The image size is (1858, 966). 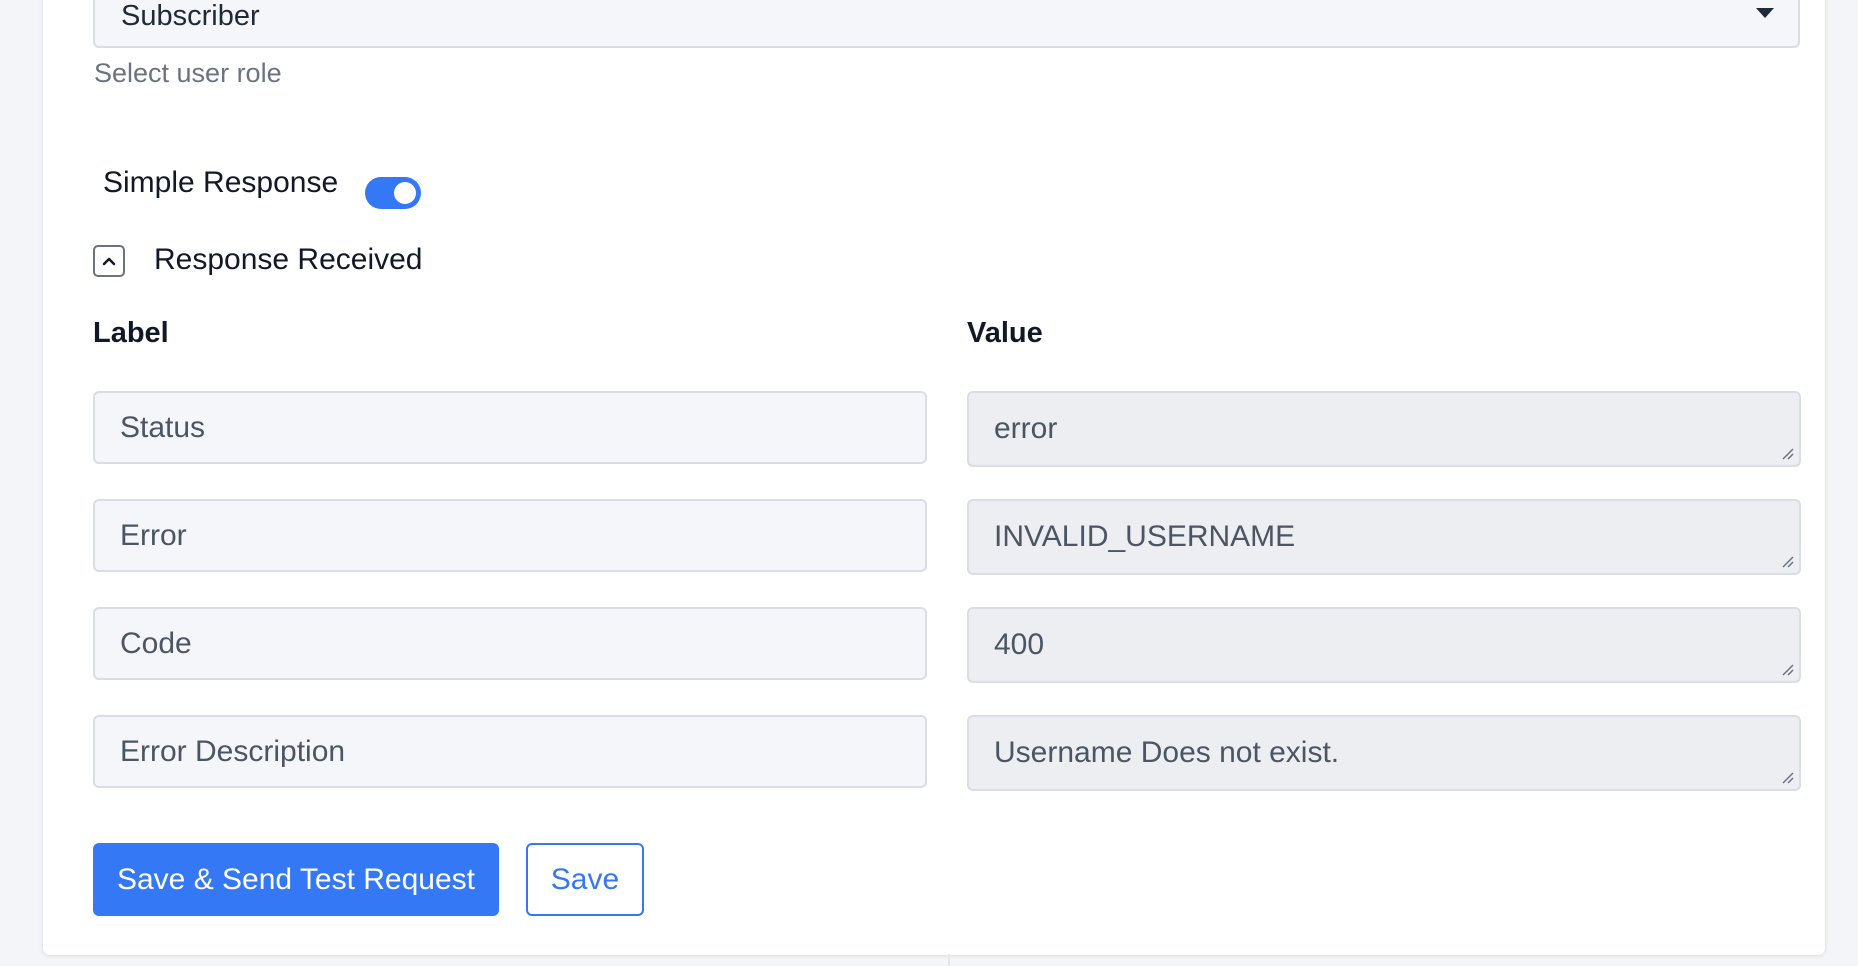 I want to click on value-text: error, so click(x=1026, y=428).